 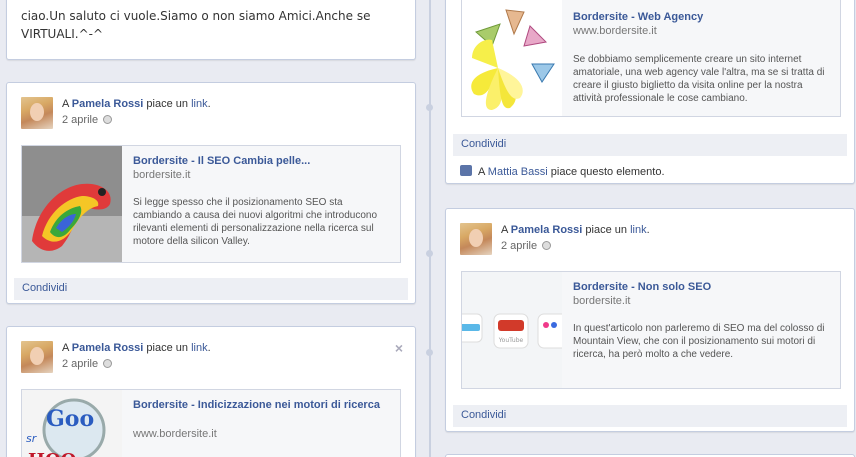 What do you see at coordinates (512, 330) in the screenshot?
I see `preview-thumbnail: YouTube` at bounding box center [512, 330].